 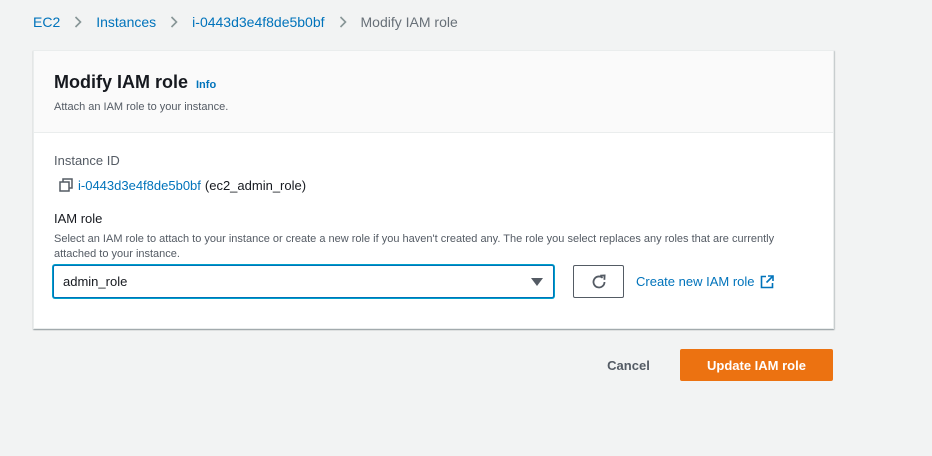 What do you see at coordinates (78, 218) in the screenshot?
I see `iam-role-label: IAM role` at bounding box center [78, 218].